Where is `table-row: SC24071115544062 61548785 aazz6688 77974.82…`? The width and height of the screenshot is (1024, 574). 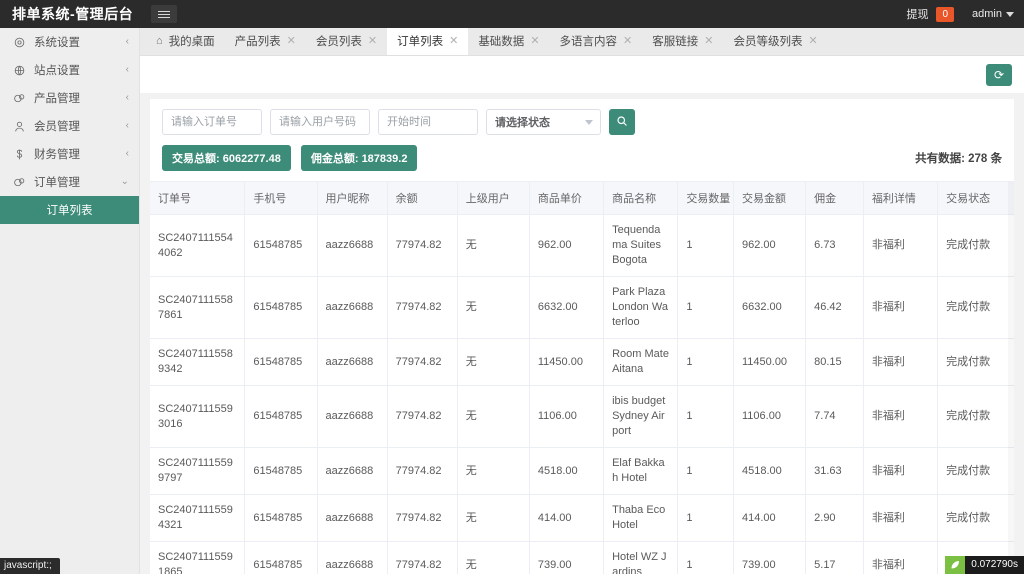
table-row: SC24071115544062 61548785 aazz6688 77974.82… is located at coordinates (582, 245).